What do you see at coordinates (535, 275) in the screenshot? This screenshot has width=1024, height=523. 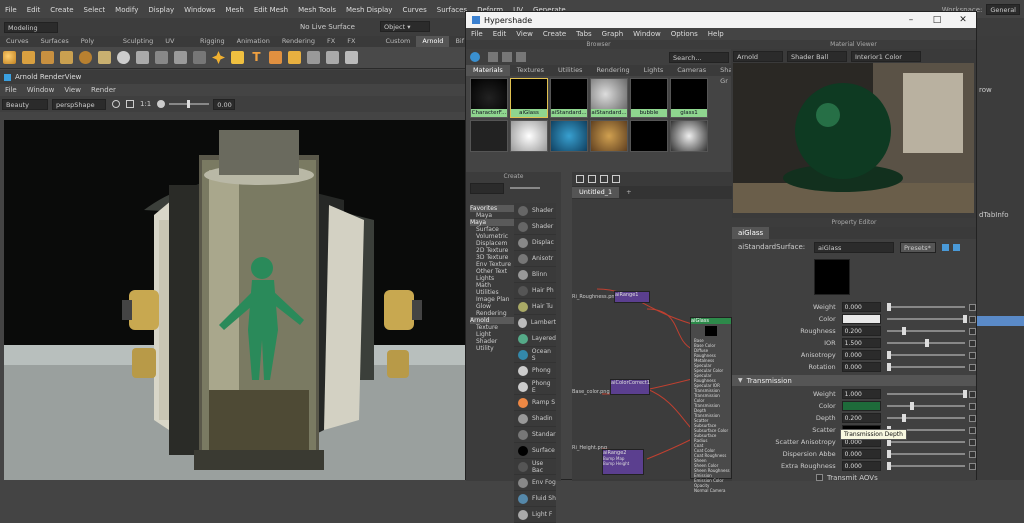 I see `create-node-item: Blinn` at bounding box center [535, 275].